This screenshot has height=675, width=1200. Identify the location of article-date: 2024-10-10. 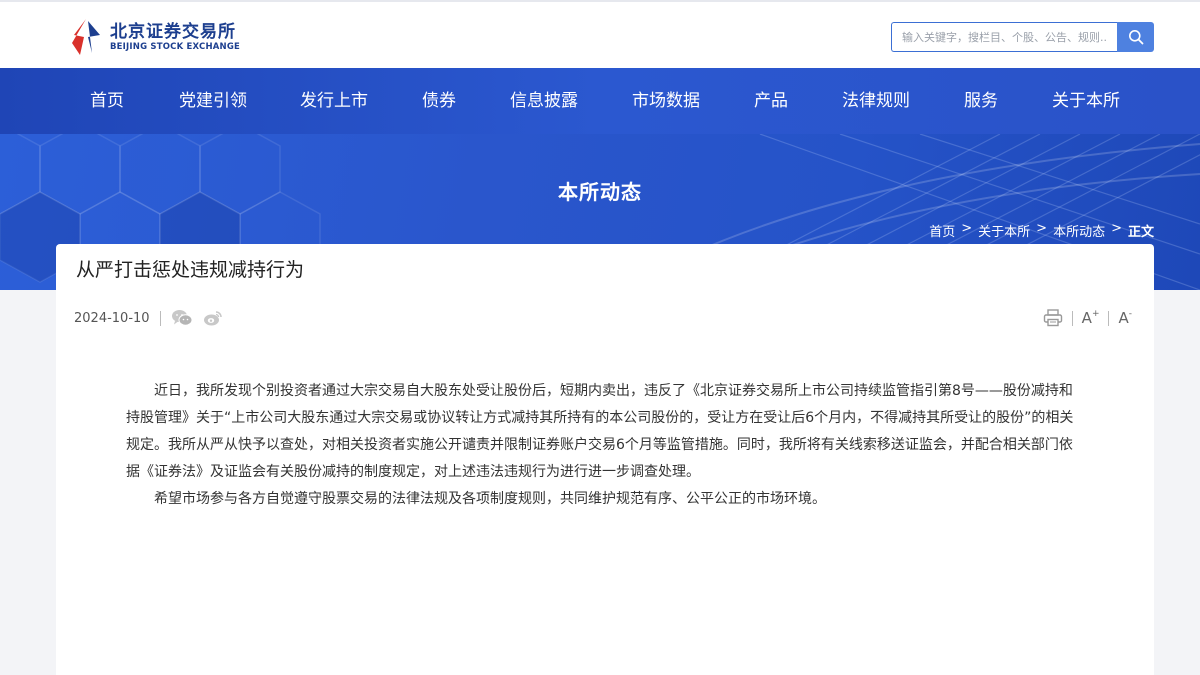
(112, 318).